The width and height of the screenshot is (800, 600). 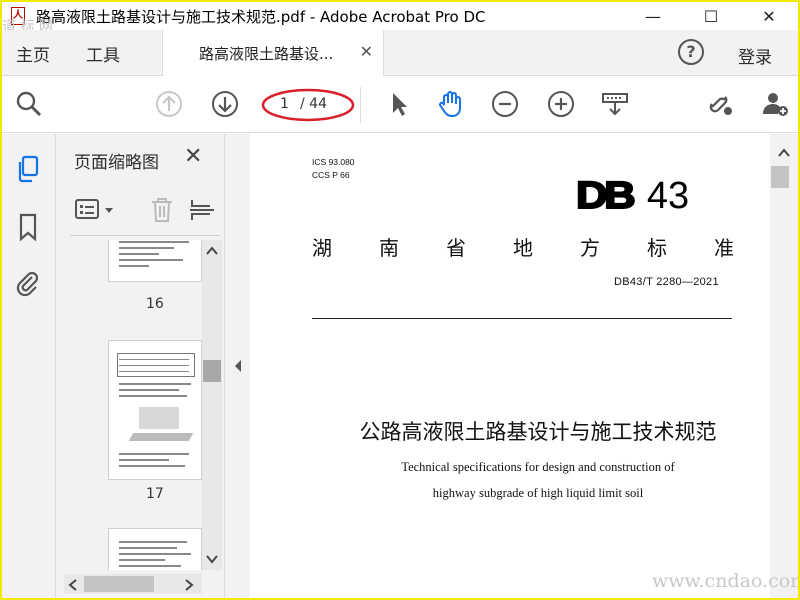 I want to click on heading-char: 省, so click(x=456, y=248).